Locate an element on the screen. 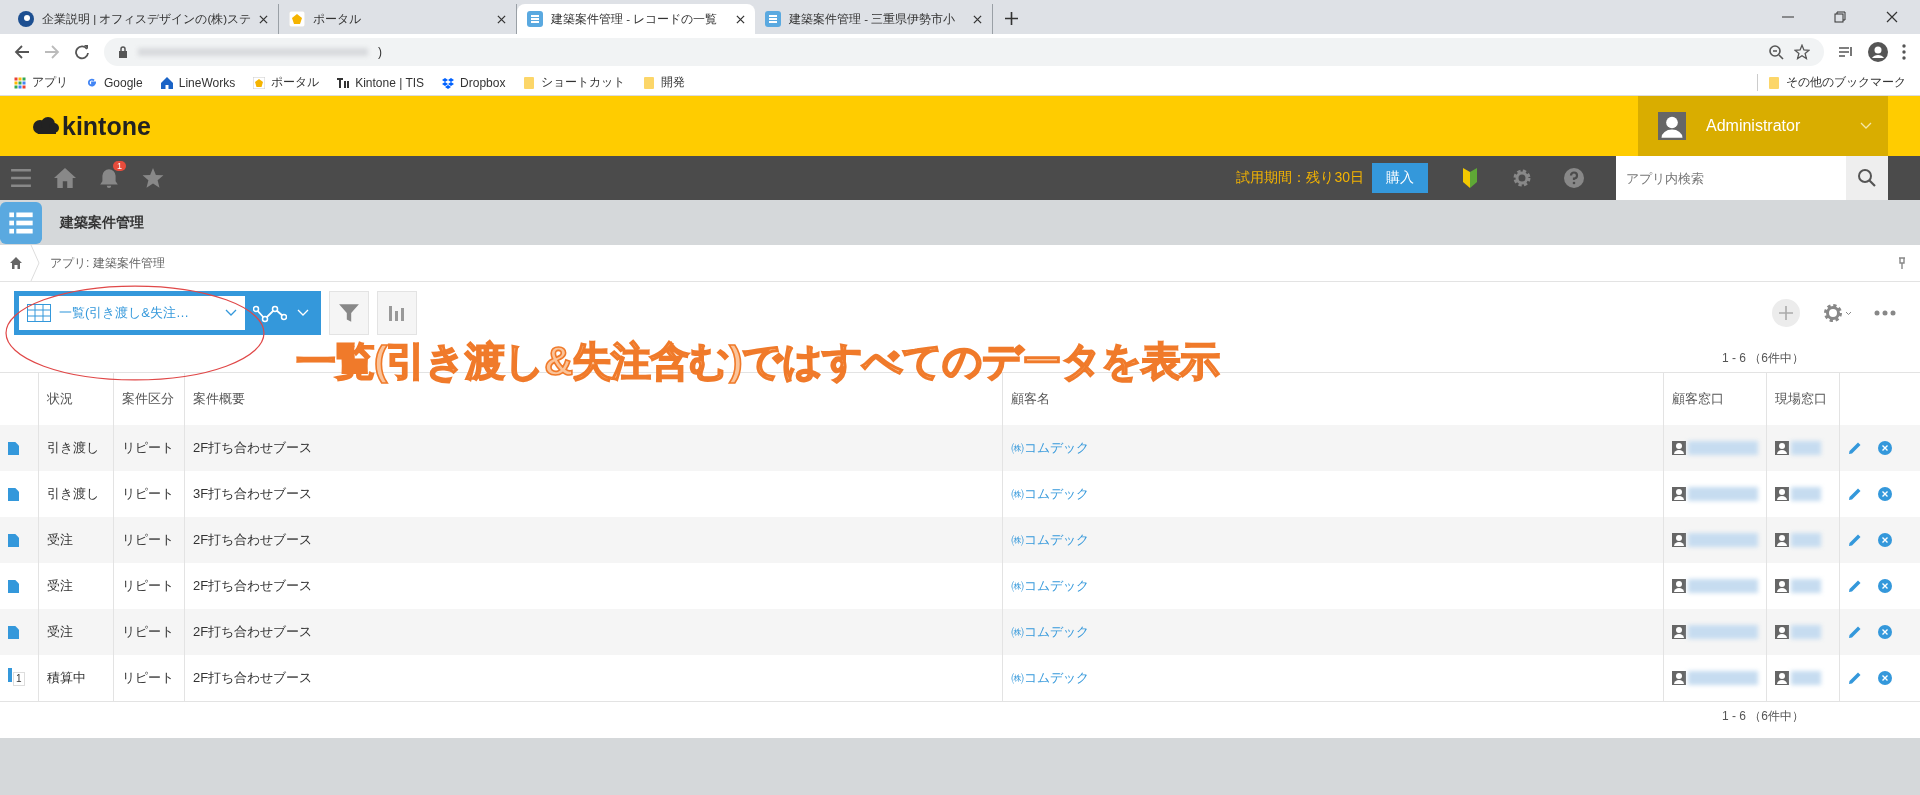 The height and width of the screenshot is (795, 1920). apps-grid-icon is located at coordinates (20, 82).